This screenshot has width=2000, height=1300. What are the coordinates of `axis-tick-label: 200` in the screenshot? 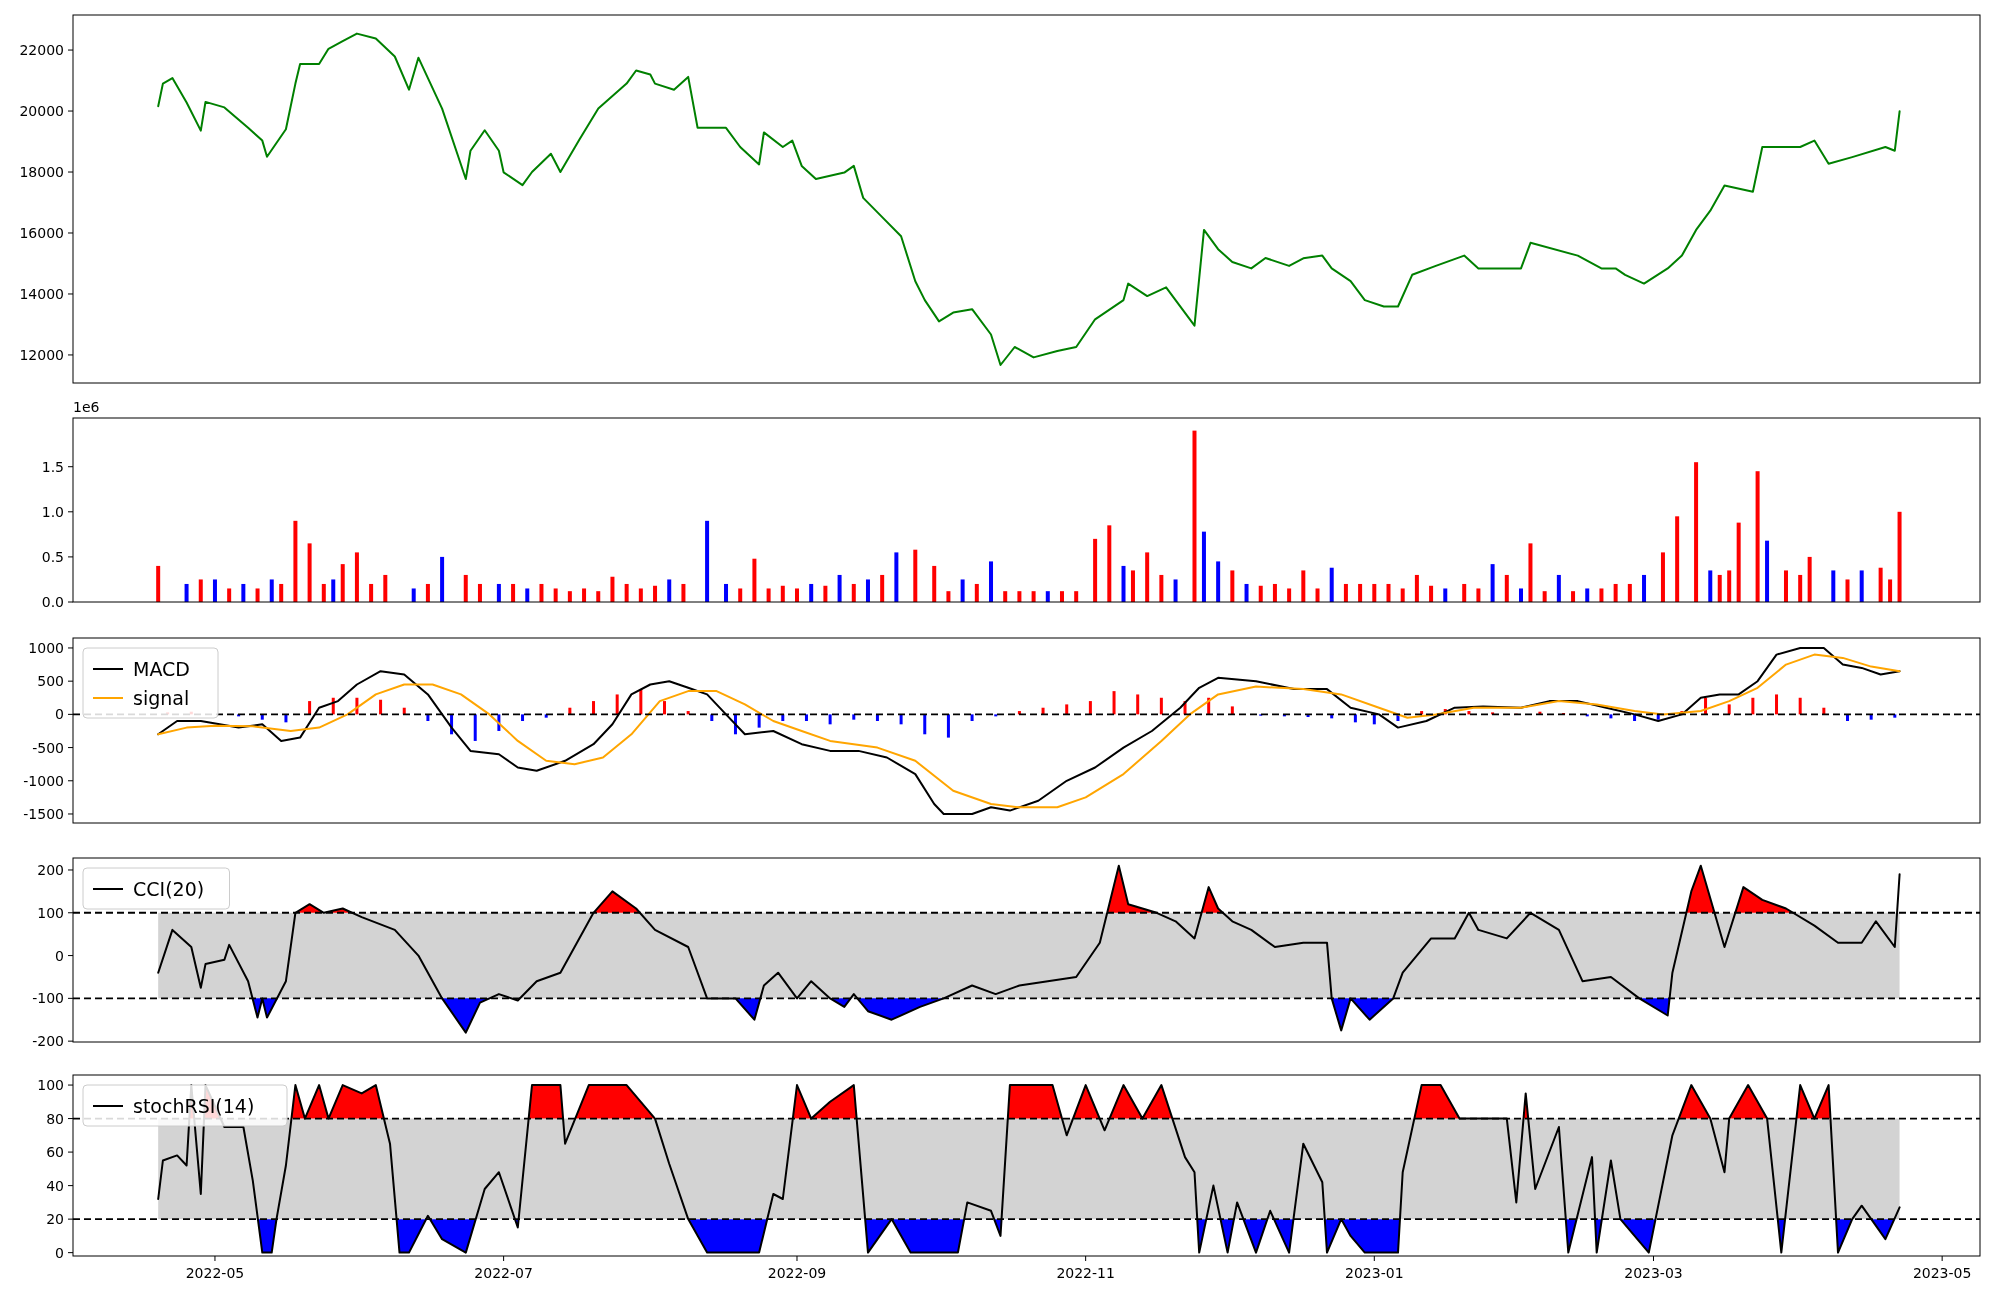 It's located at (50, 870).